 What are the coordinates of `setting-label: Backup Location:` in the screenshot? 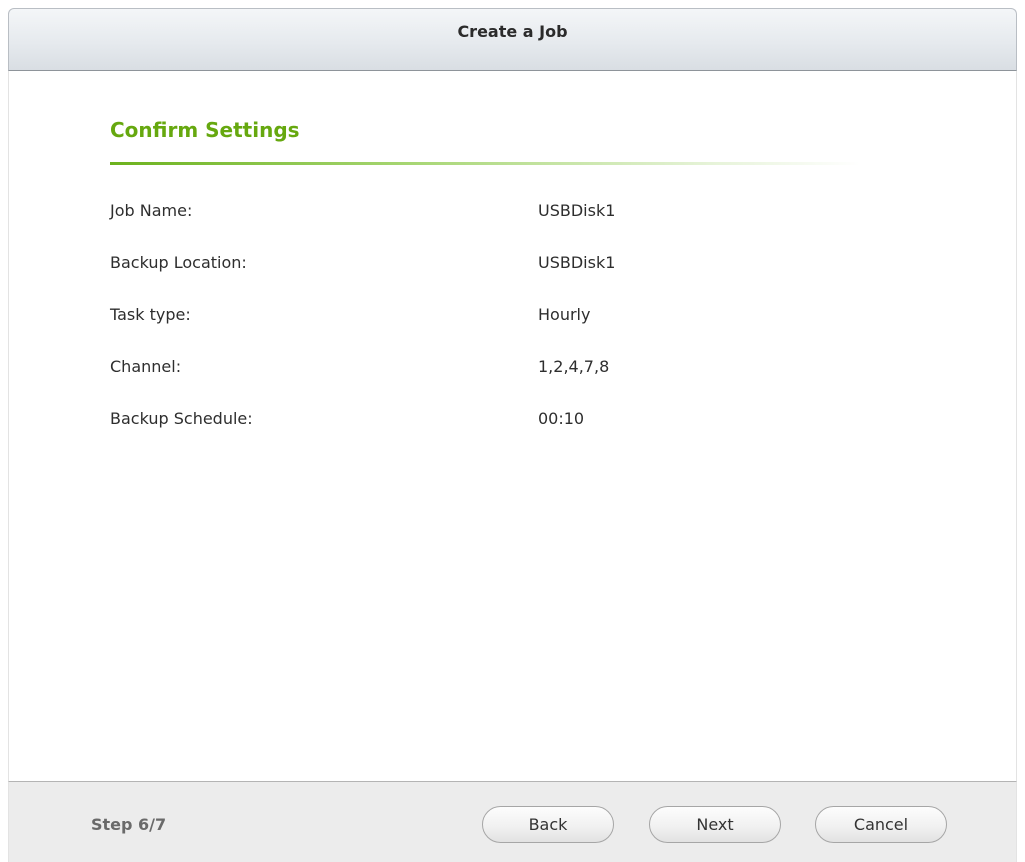 It's located at (178, 262).